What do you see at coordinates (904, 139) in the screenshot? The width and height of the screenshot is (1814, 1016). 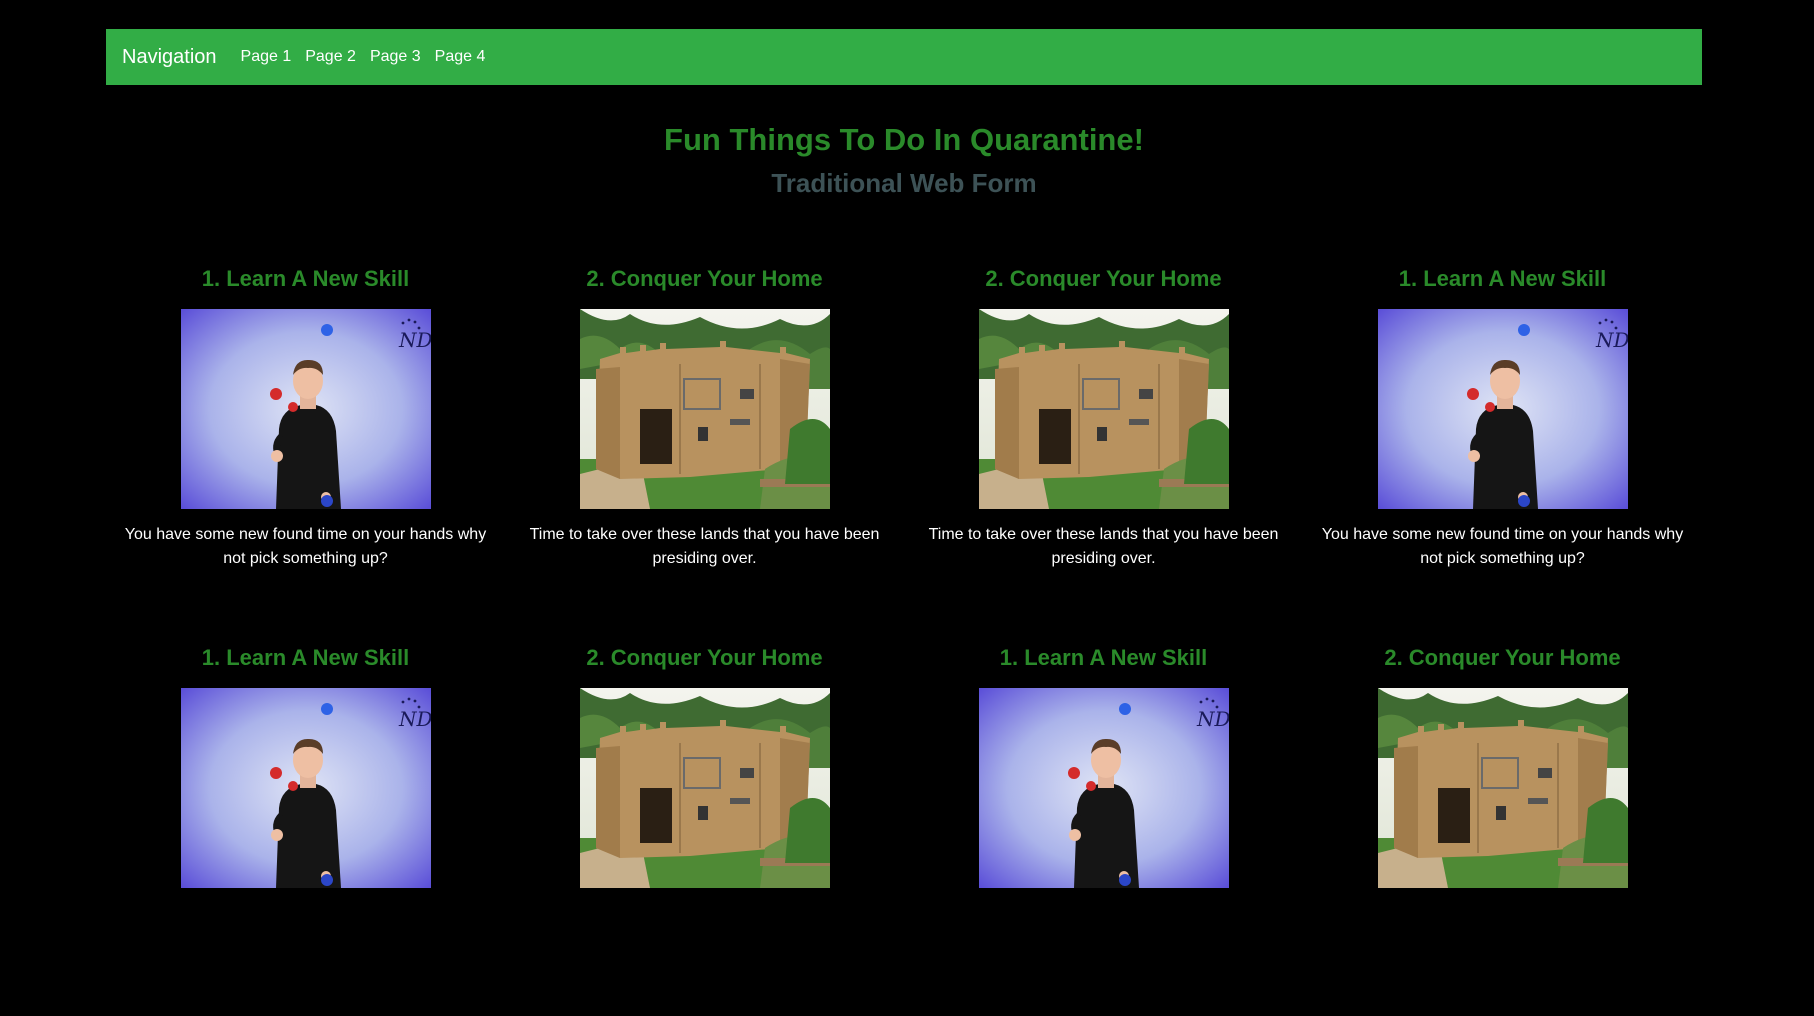 I see `page-title: Fun Things To Do In Quarantine!` at bounding box center [904, 139].